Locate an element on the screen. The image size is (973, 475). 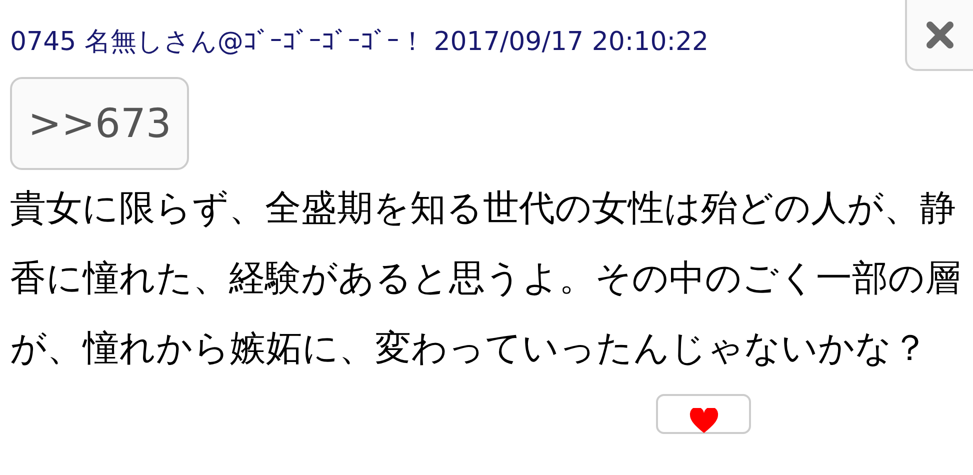
post-header: 0745 名無しさん@ｺﾞｰｺﾞｰｺﾞｰｺﾞｰ！ 2017/09/17 20:10:22 is located at coordinates (359, 42).